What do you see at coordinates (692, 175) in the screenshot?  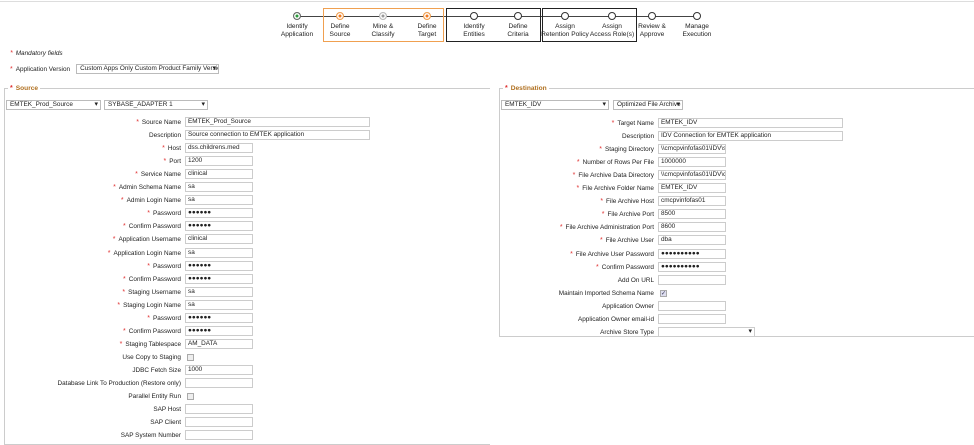 I see `field-input: \\cmcpvinfofas01\IDV\data` at bounding box center [692, 175].